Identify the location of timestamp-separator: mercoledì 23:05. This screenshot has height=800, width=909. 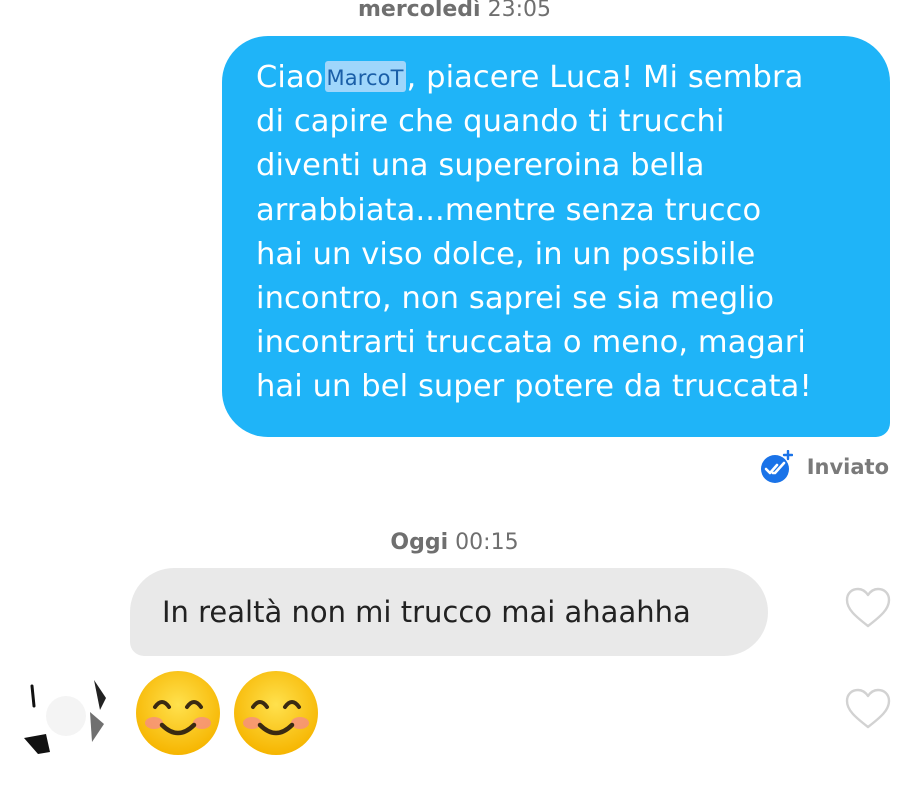
(454, 11).